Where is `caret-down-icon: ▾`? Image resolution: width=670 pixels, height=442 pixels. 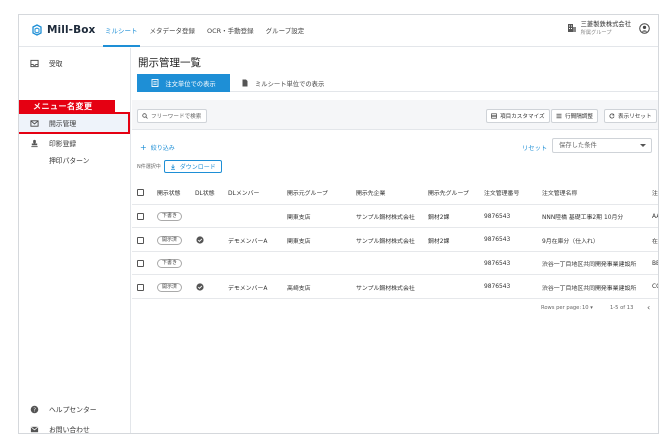 caret-down-icon: ▾ is located at coordinates (591, 308).